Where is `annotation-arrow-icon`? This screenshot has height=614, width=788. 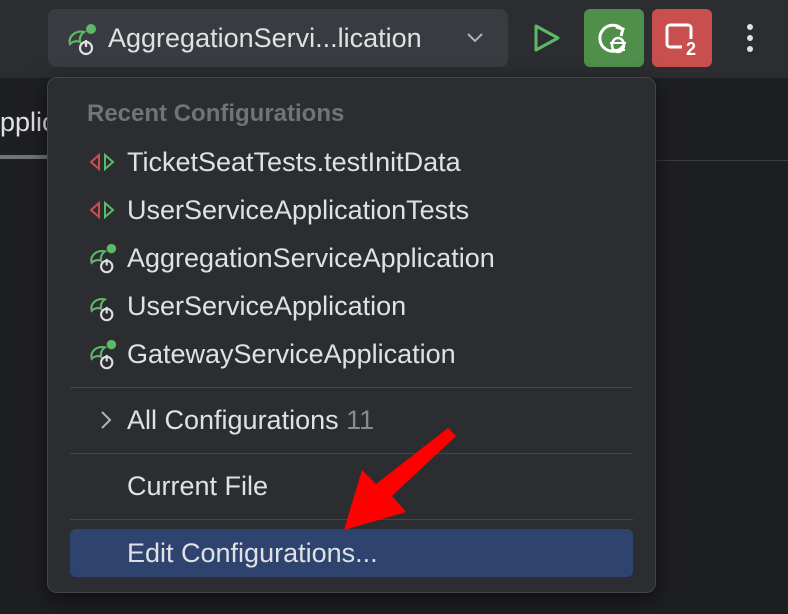
annotation-arrow-icon is located at coordinates (400, 479).